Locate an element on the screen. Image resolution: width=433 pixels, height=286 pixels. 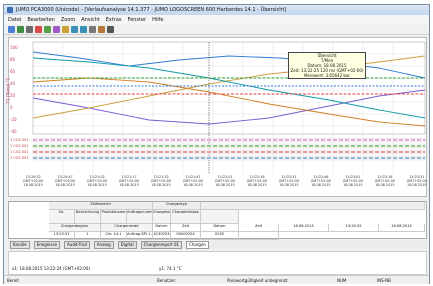
x-tick: 13:21:47 GMT+02:00 18.08.2015 is located at coordinates (193, 181).